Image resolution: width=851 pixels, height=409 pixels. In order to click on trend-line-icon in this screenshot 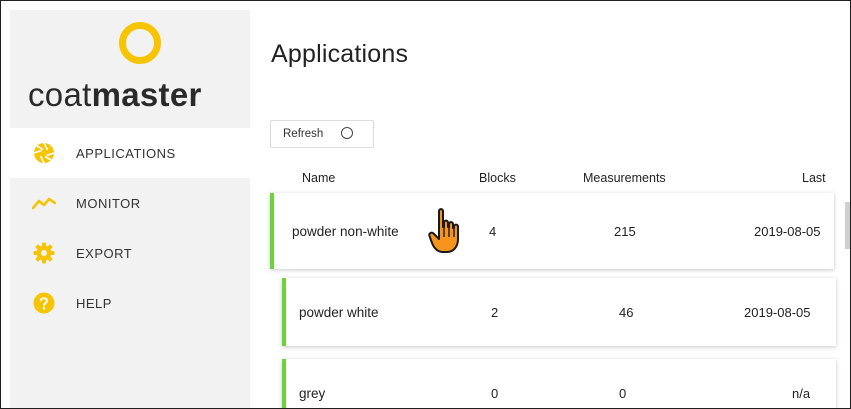, I will do `click(44, 203)`.